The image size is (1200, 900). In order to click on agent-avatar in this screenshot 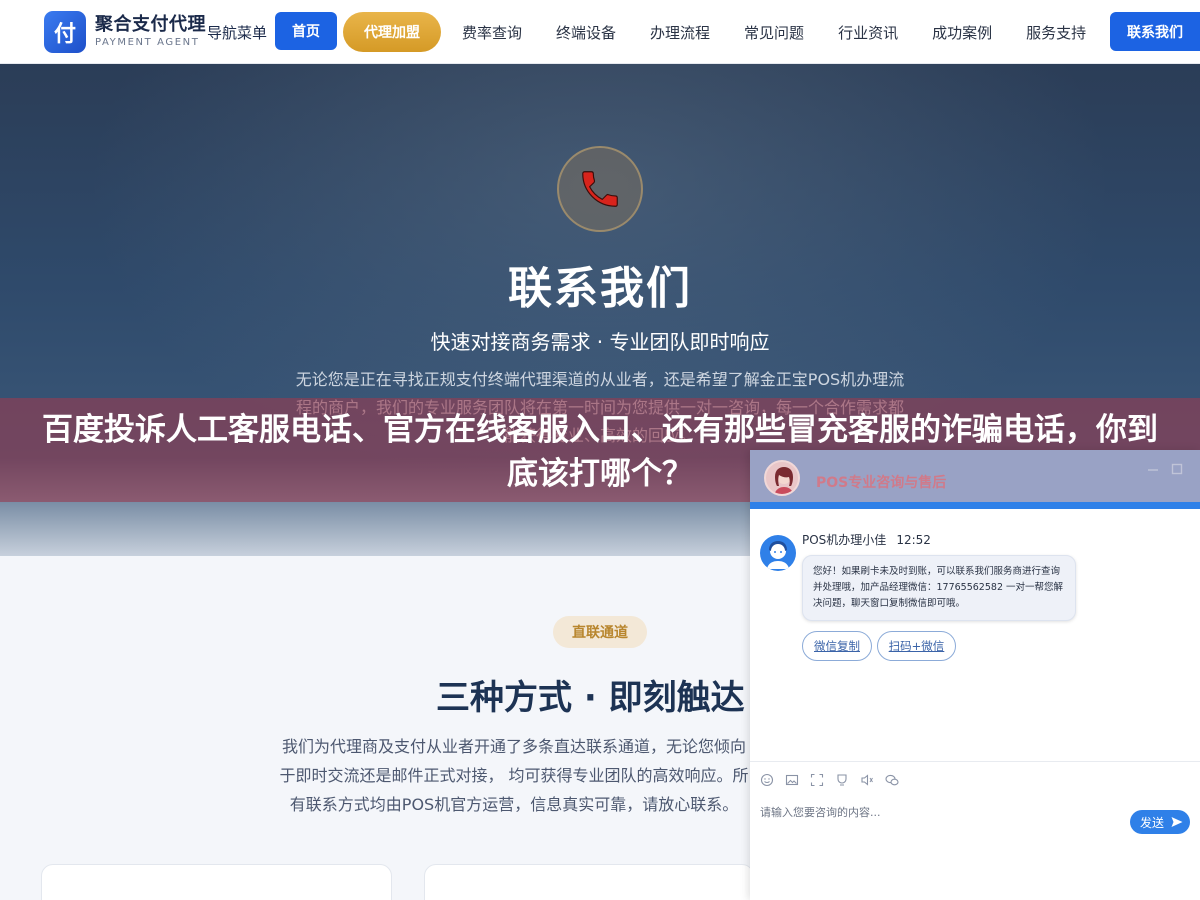, I will do `click(778, 553)`.